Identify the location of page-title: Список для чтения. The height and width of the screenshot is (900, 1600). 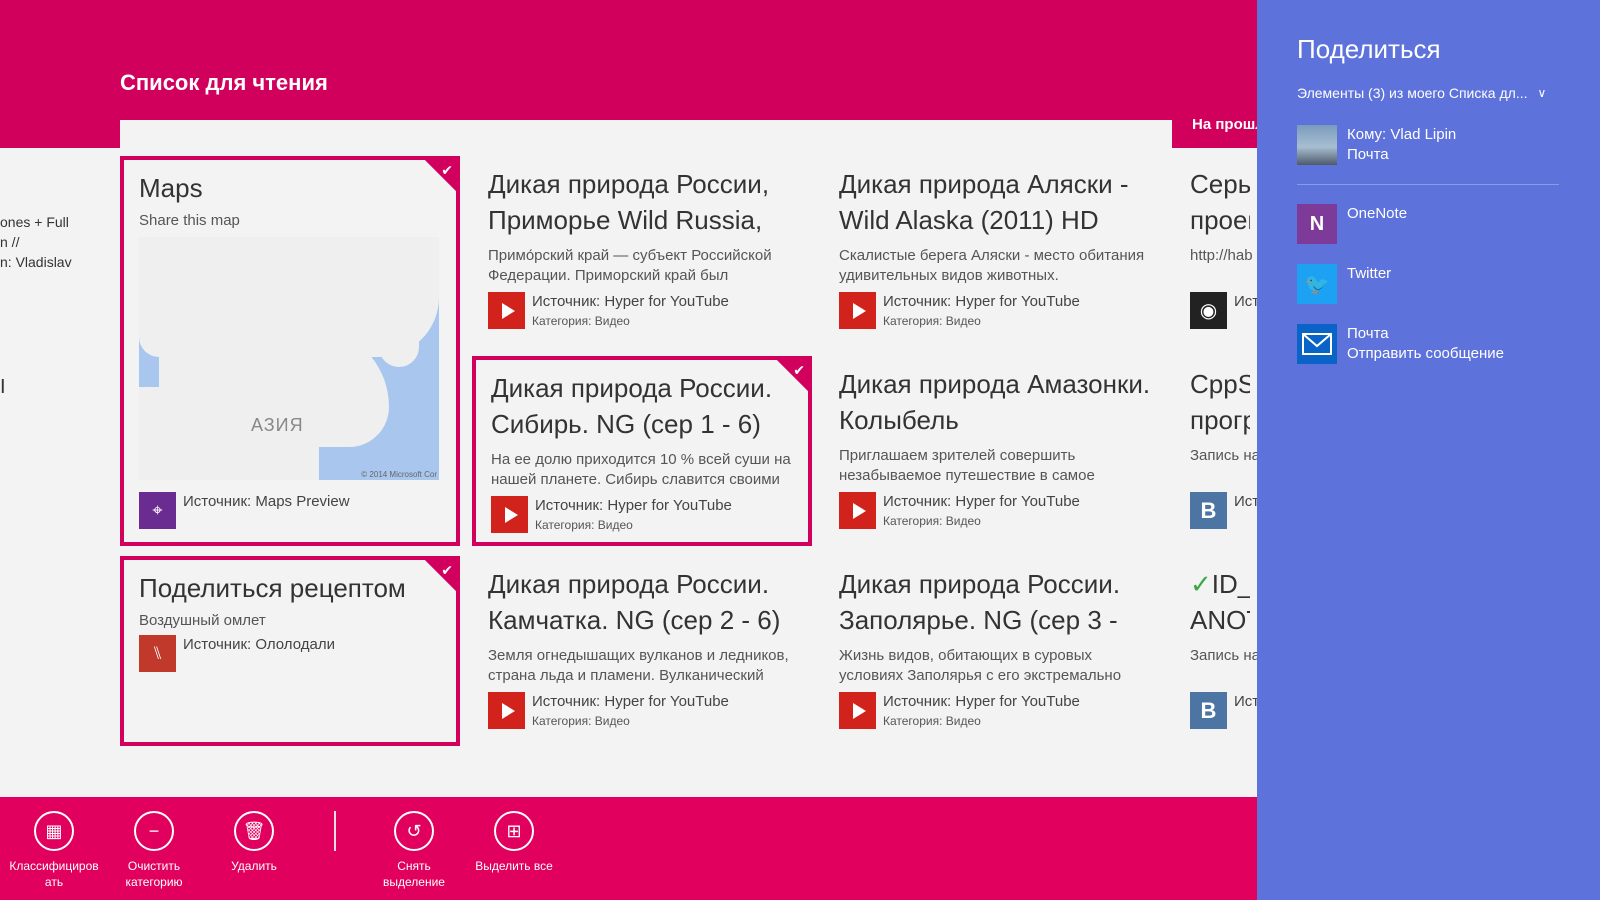
(224, 82).